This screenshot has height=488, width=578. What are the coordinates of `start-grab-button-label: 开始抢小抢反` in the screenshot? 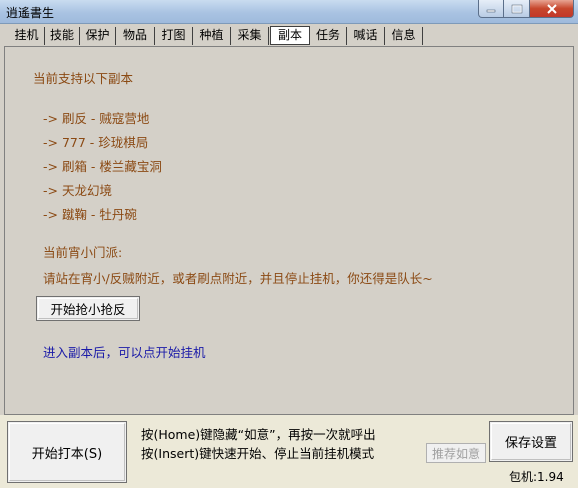 It's located at (88, 309).